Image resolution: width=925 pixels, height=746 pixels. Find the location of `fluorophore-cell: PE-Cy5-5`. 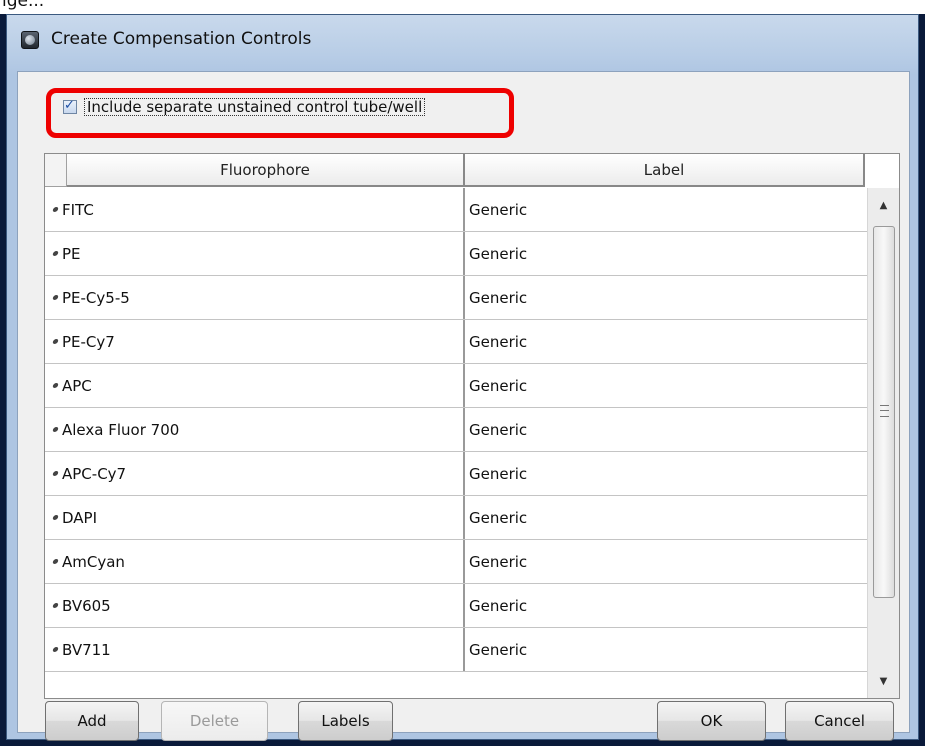

fluorophore-cell: PE-Cy5-5 is located at coordinates (255, 297).